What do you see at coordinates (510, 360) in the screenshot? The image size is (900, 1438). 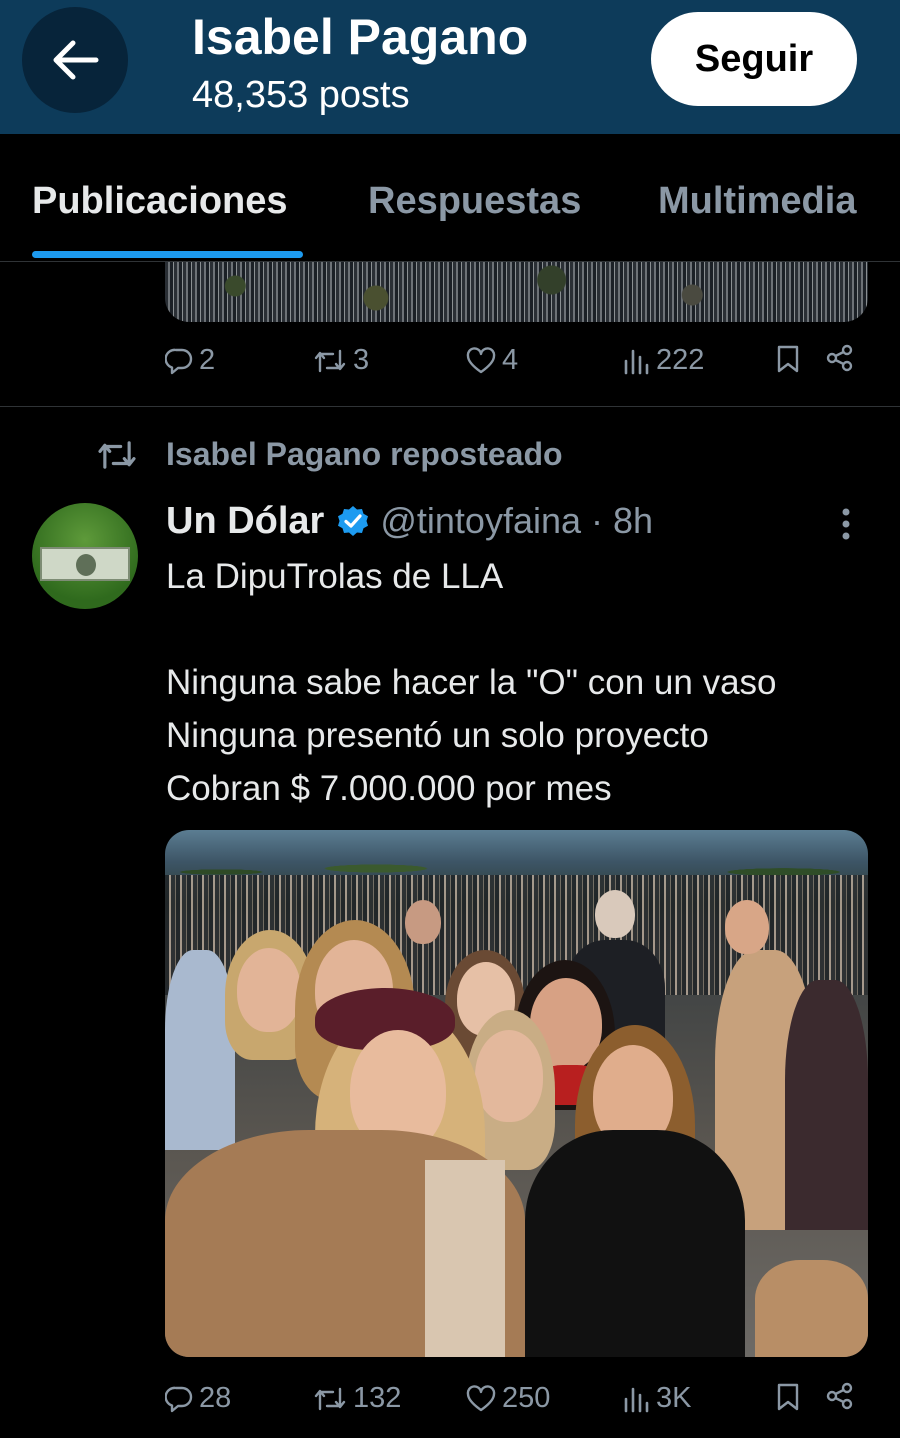 I see `like-count: 4` at bounding box center [510, 360].